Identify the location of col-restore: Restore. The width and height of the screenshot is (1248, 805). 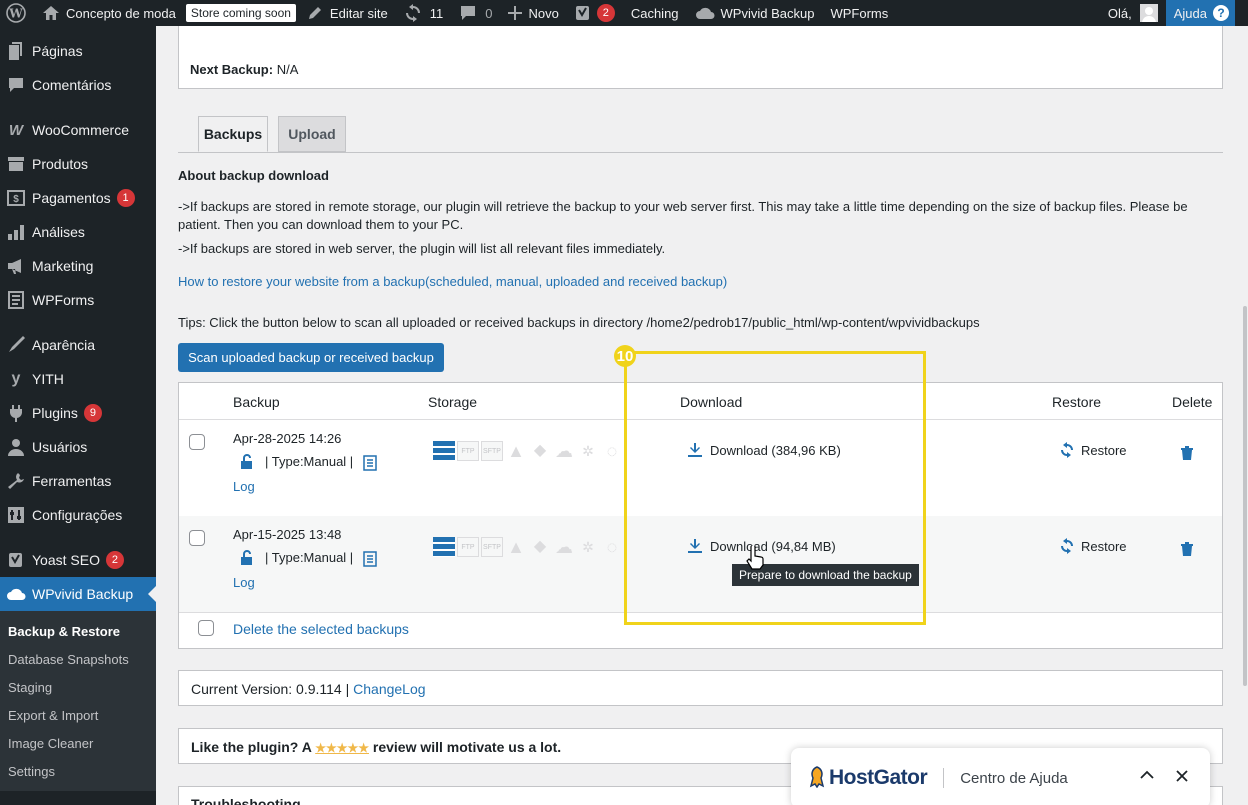
(1077, 402).